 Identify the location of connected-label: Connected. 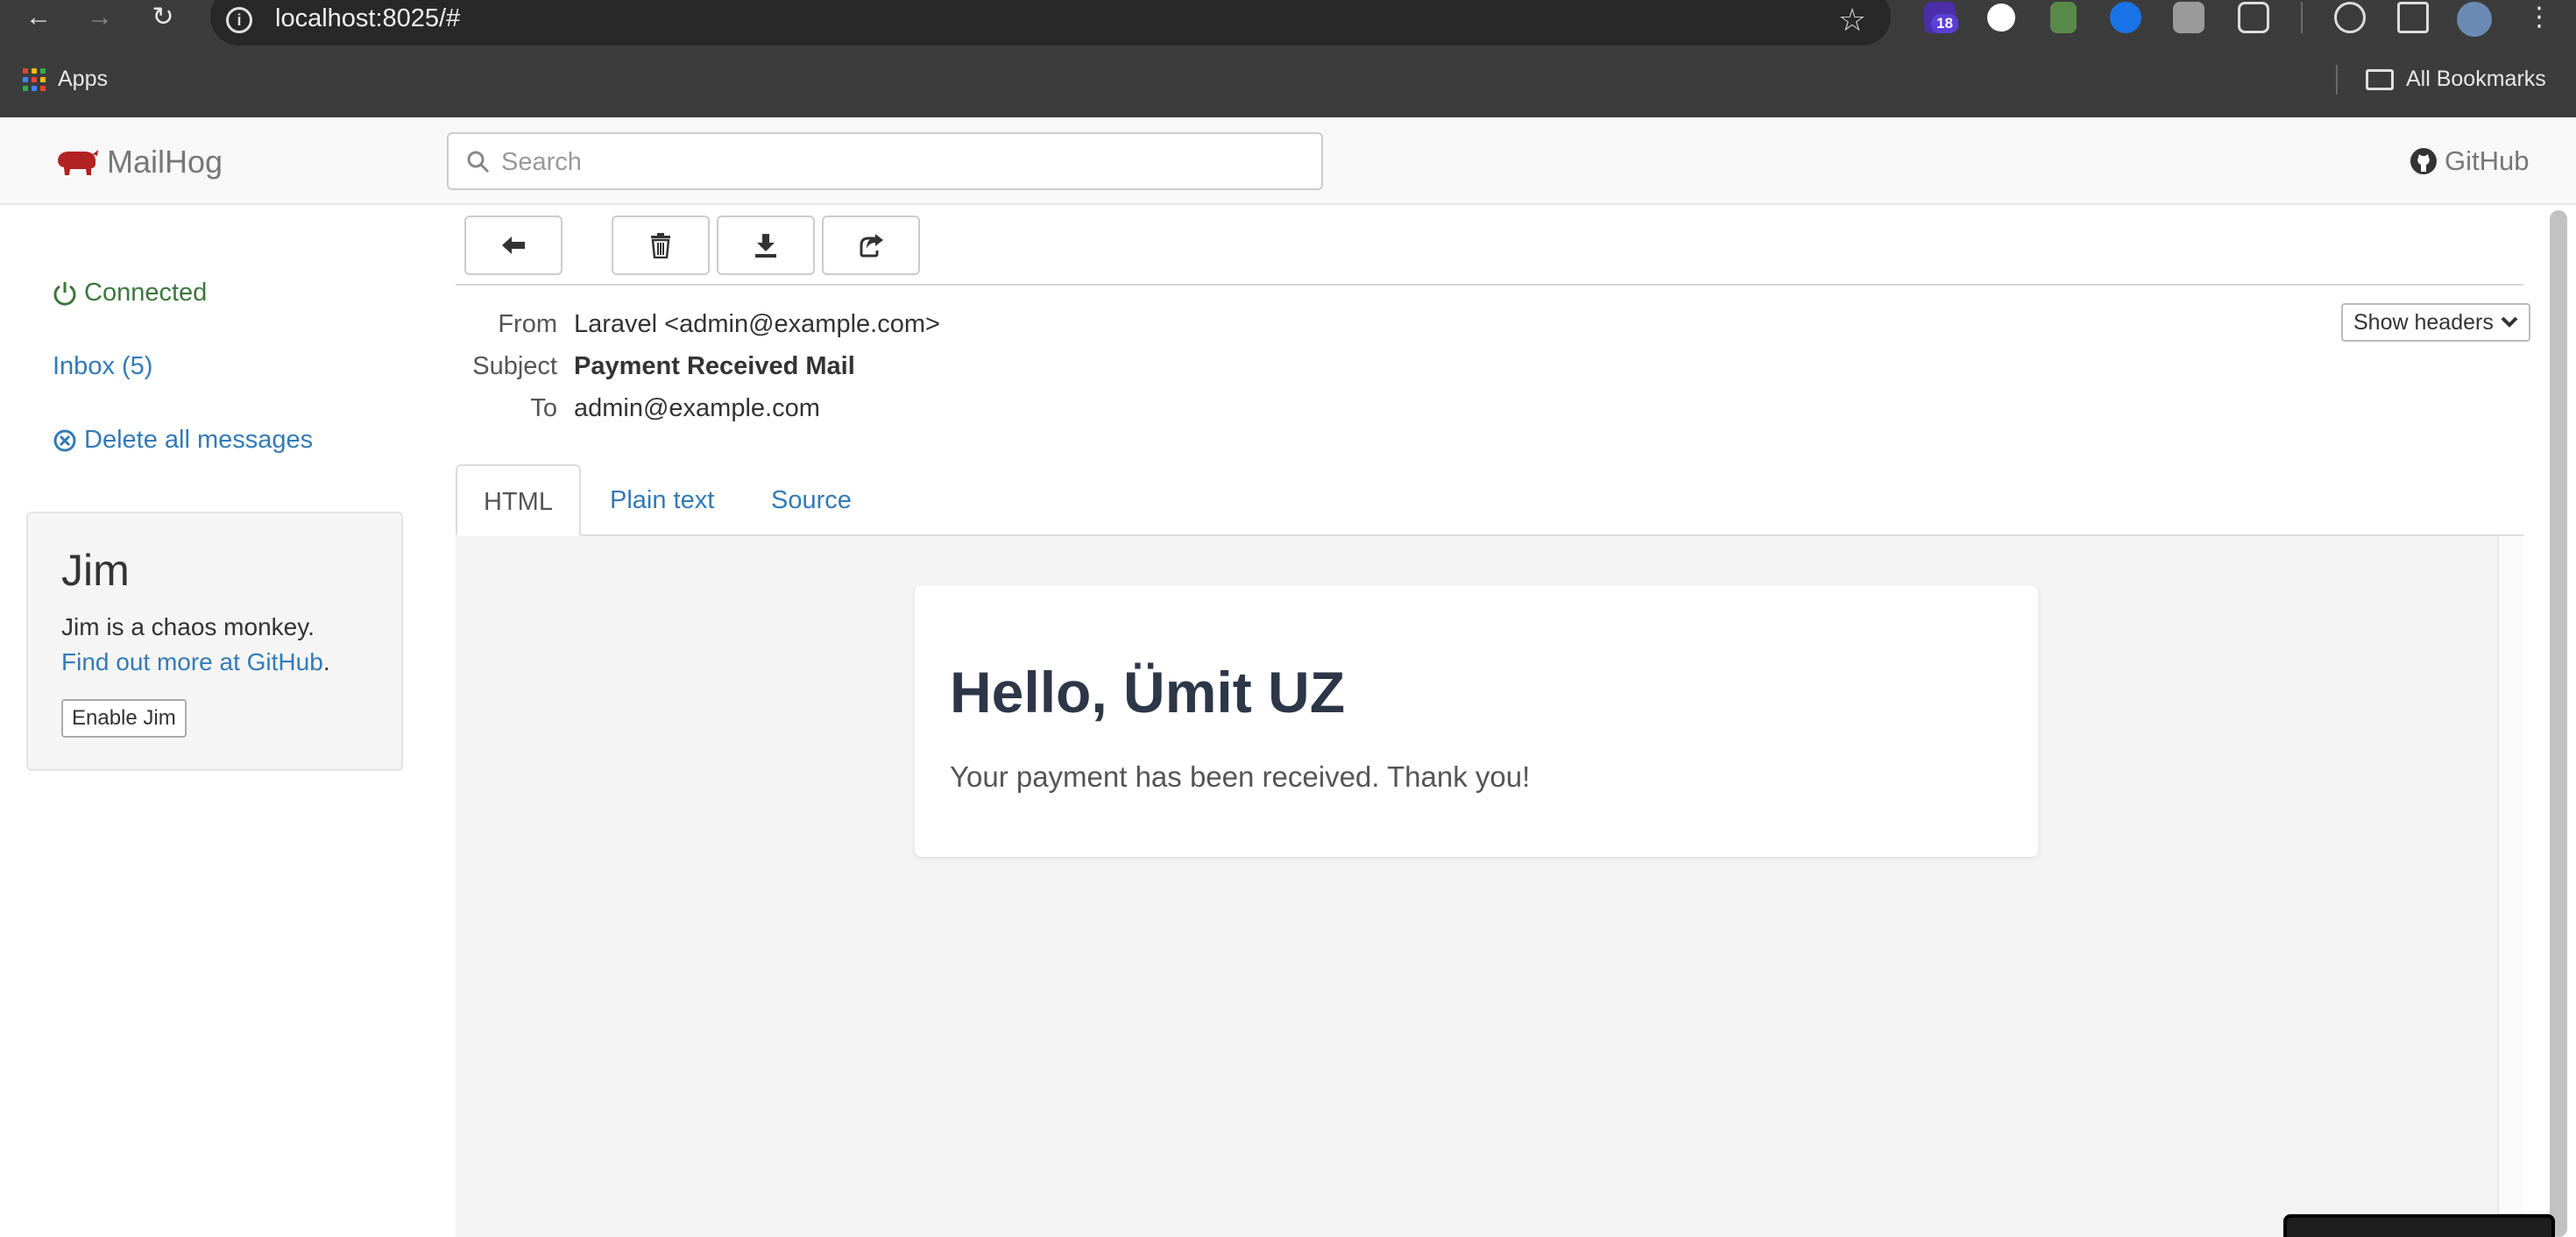
(146, 293).